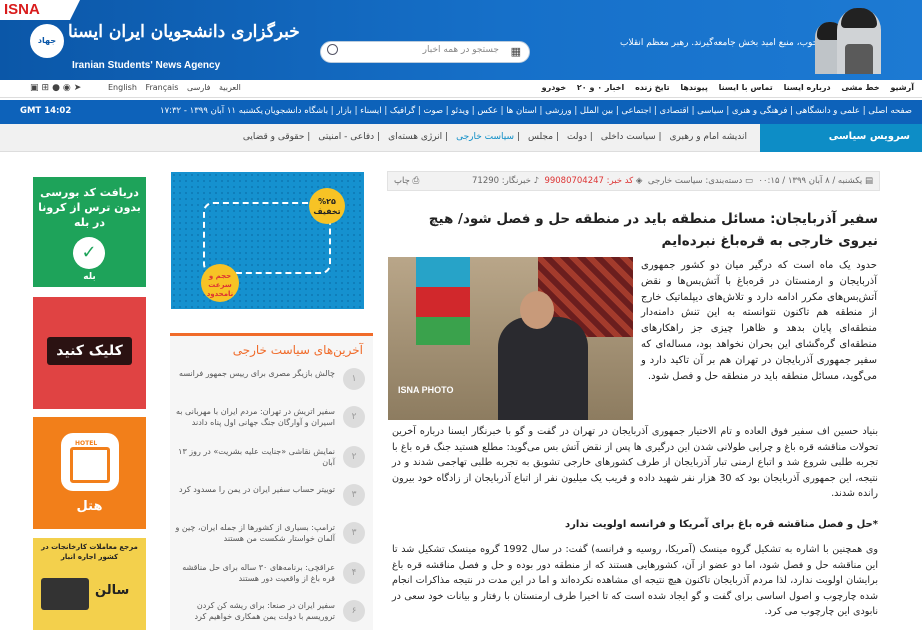  Describe the element at coordinates (89, 277) in the screenshot. I see `ad1-sub: بله` at that location.